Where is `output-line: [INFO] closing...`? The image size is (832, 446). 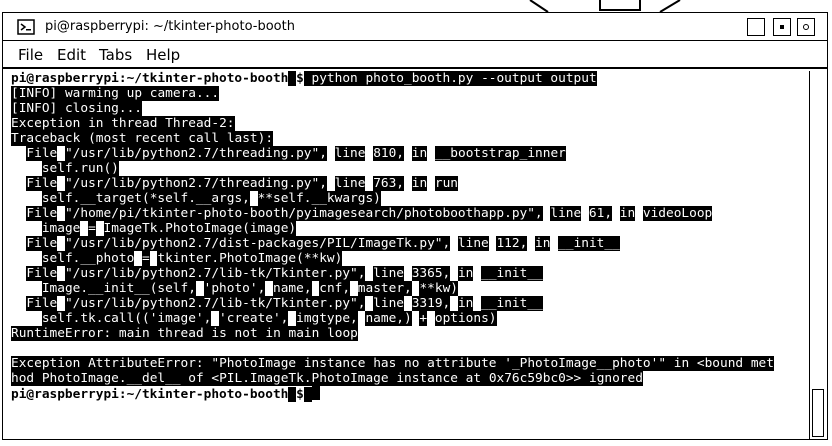 output-line: [INFO] closing... is located at coordinates (76, 108).